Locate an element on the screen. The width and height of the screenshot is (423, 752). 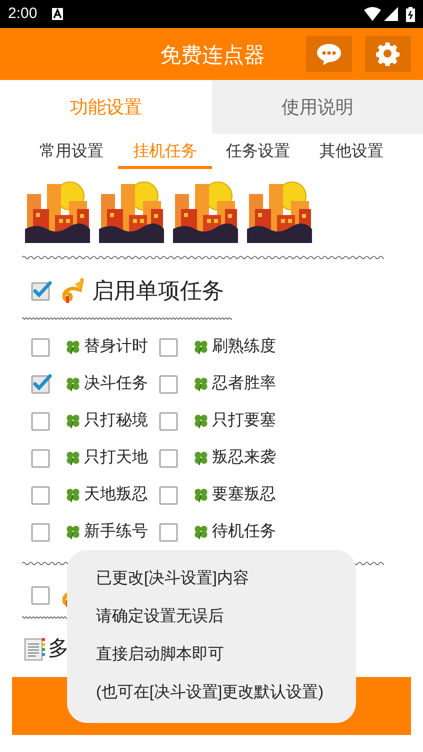
option-label: 忍者胜率 is located at coordinates (244, 384).